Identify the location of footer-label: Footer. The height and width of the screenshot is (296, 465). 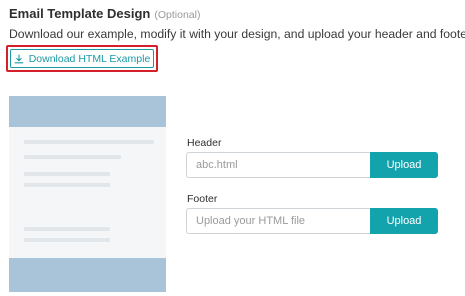
(202, 199).